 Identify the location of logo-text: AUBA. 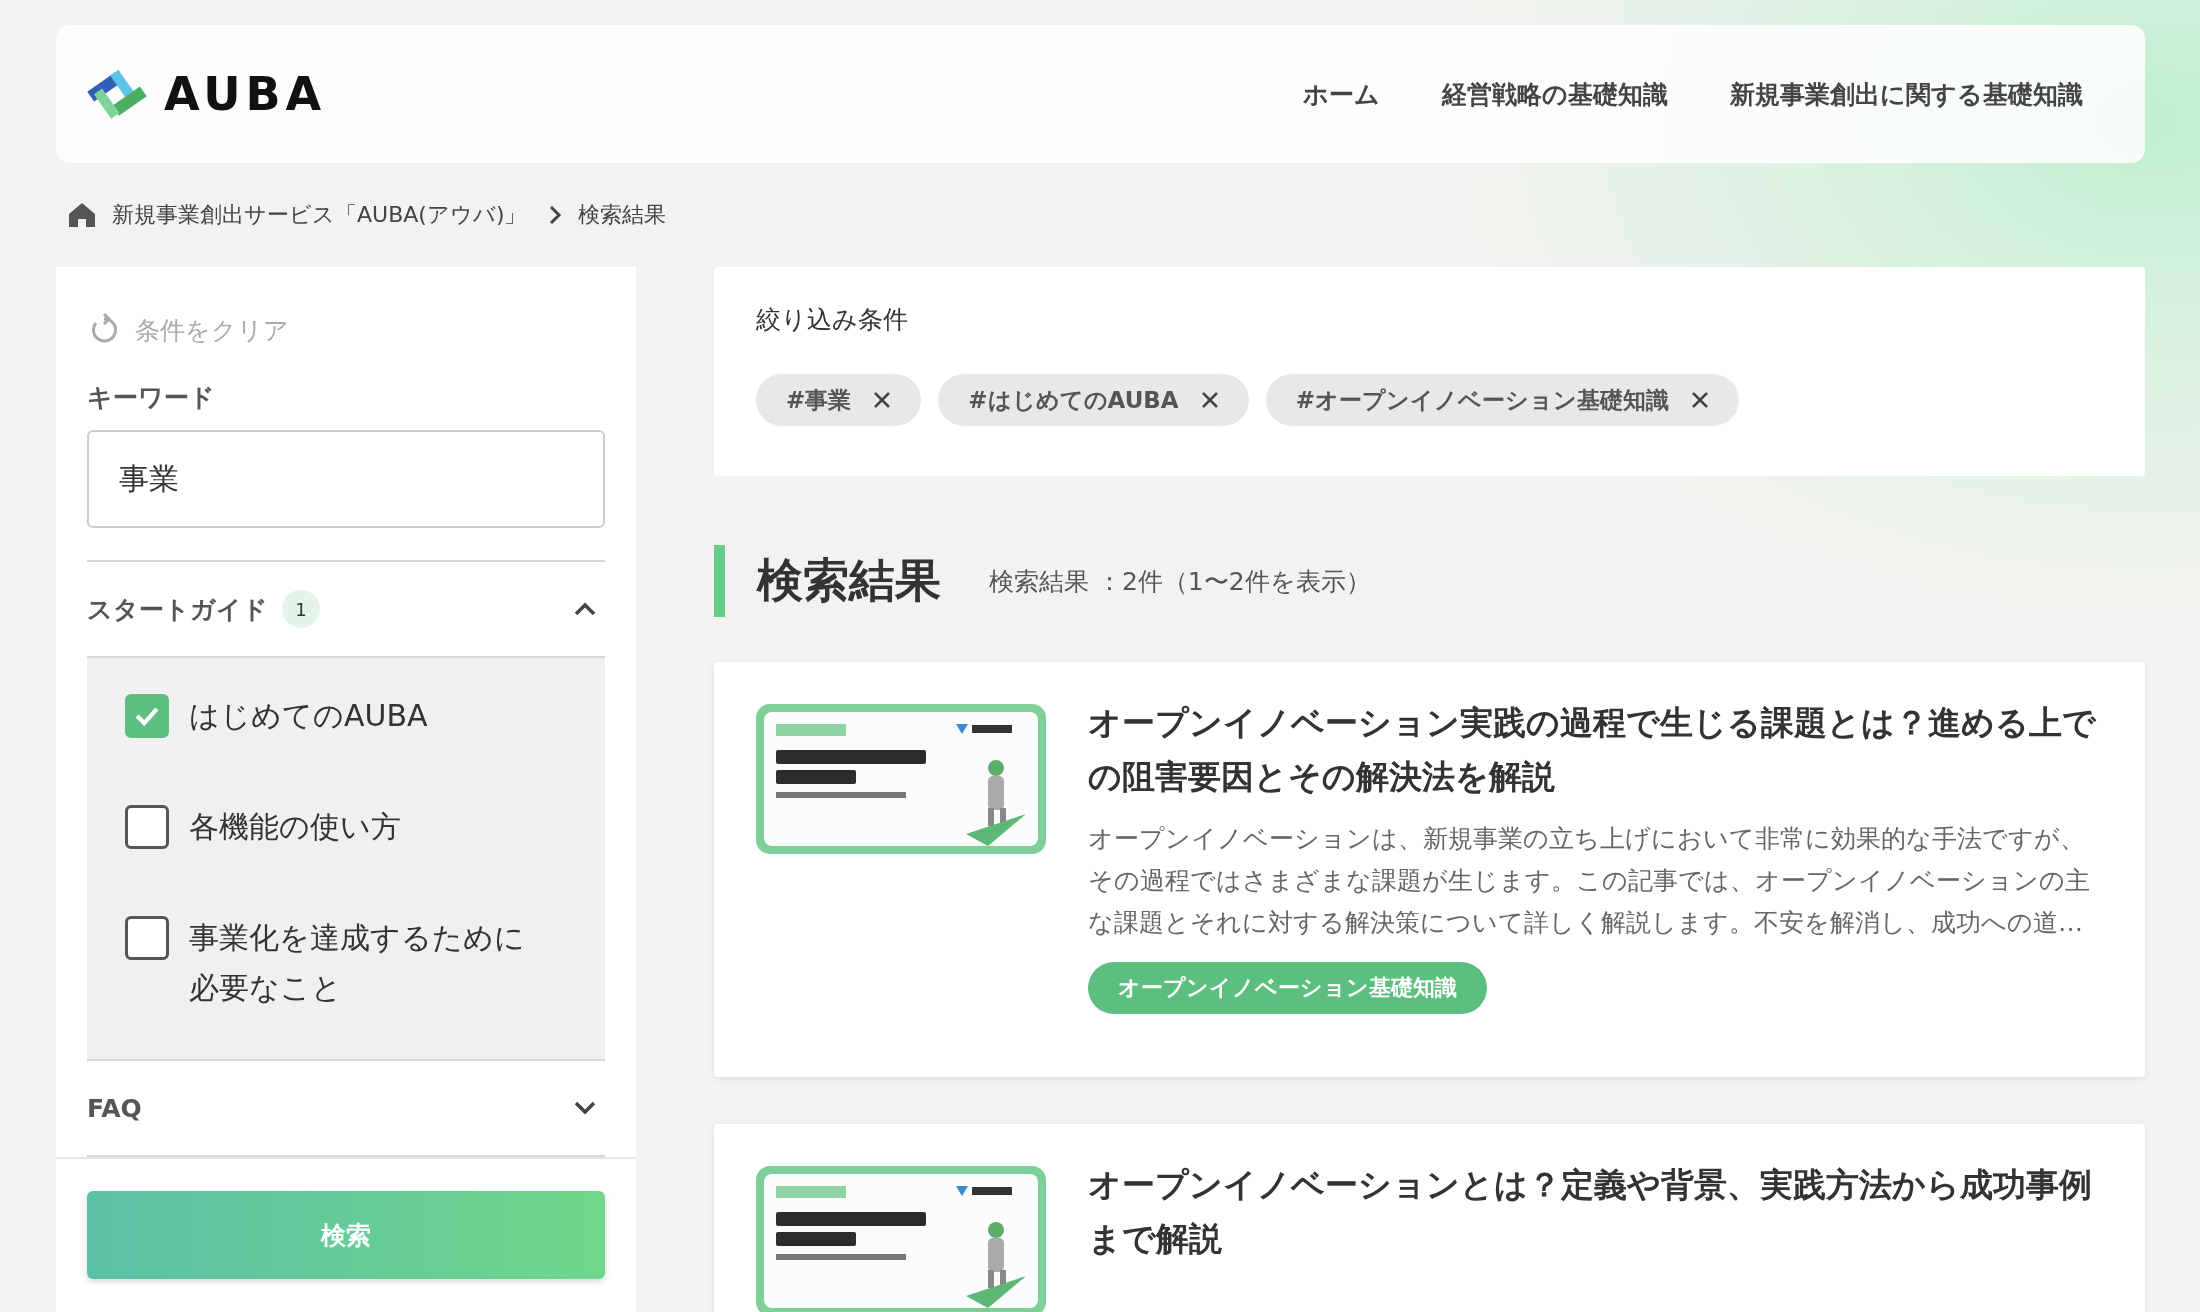
(245, 94).